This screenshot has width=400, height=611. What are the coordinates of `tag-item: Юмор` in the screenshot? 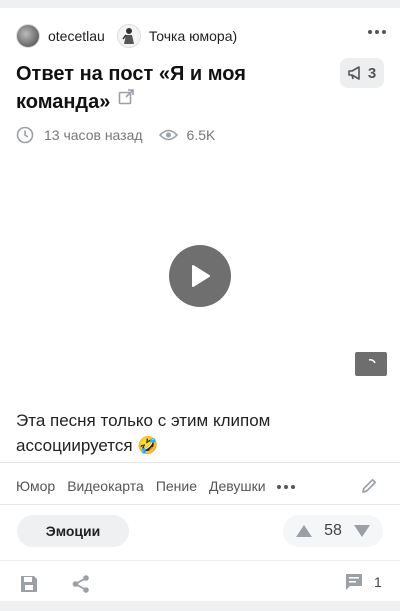 It's located at (35, 486).